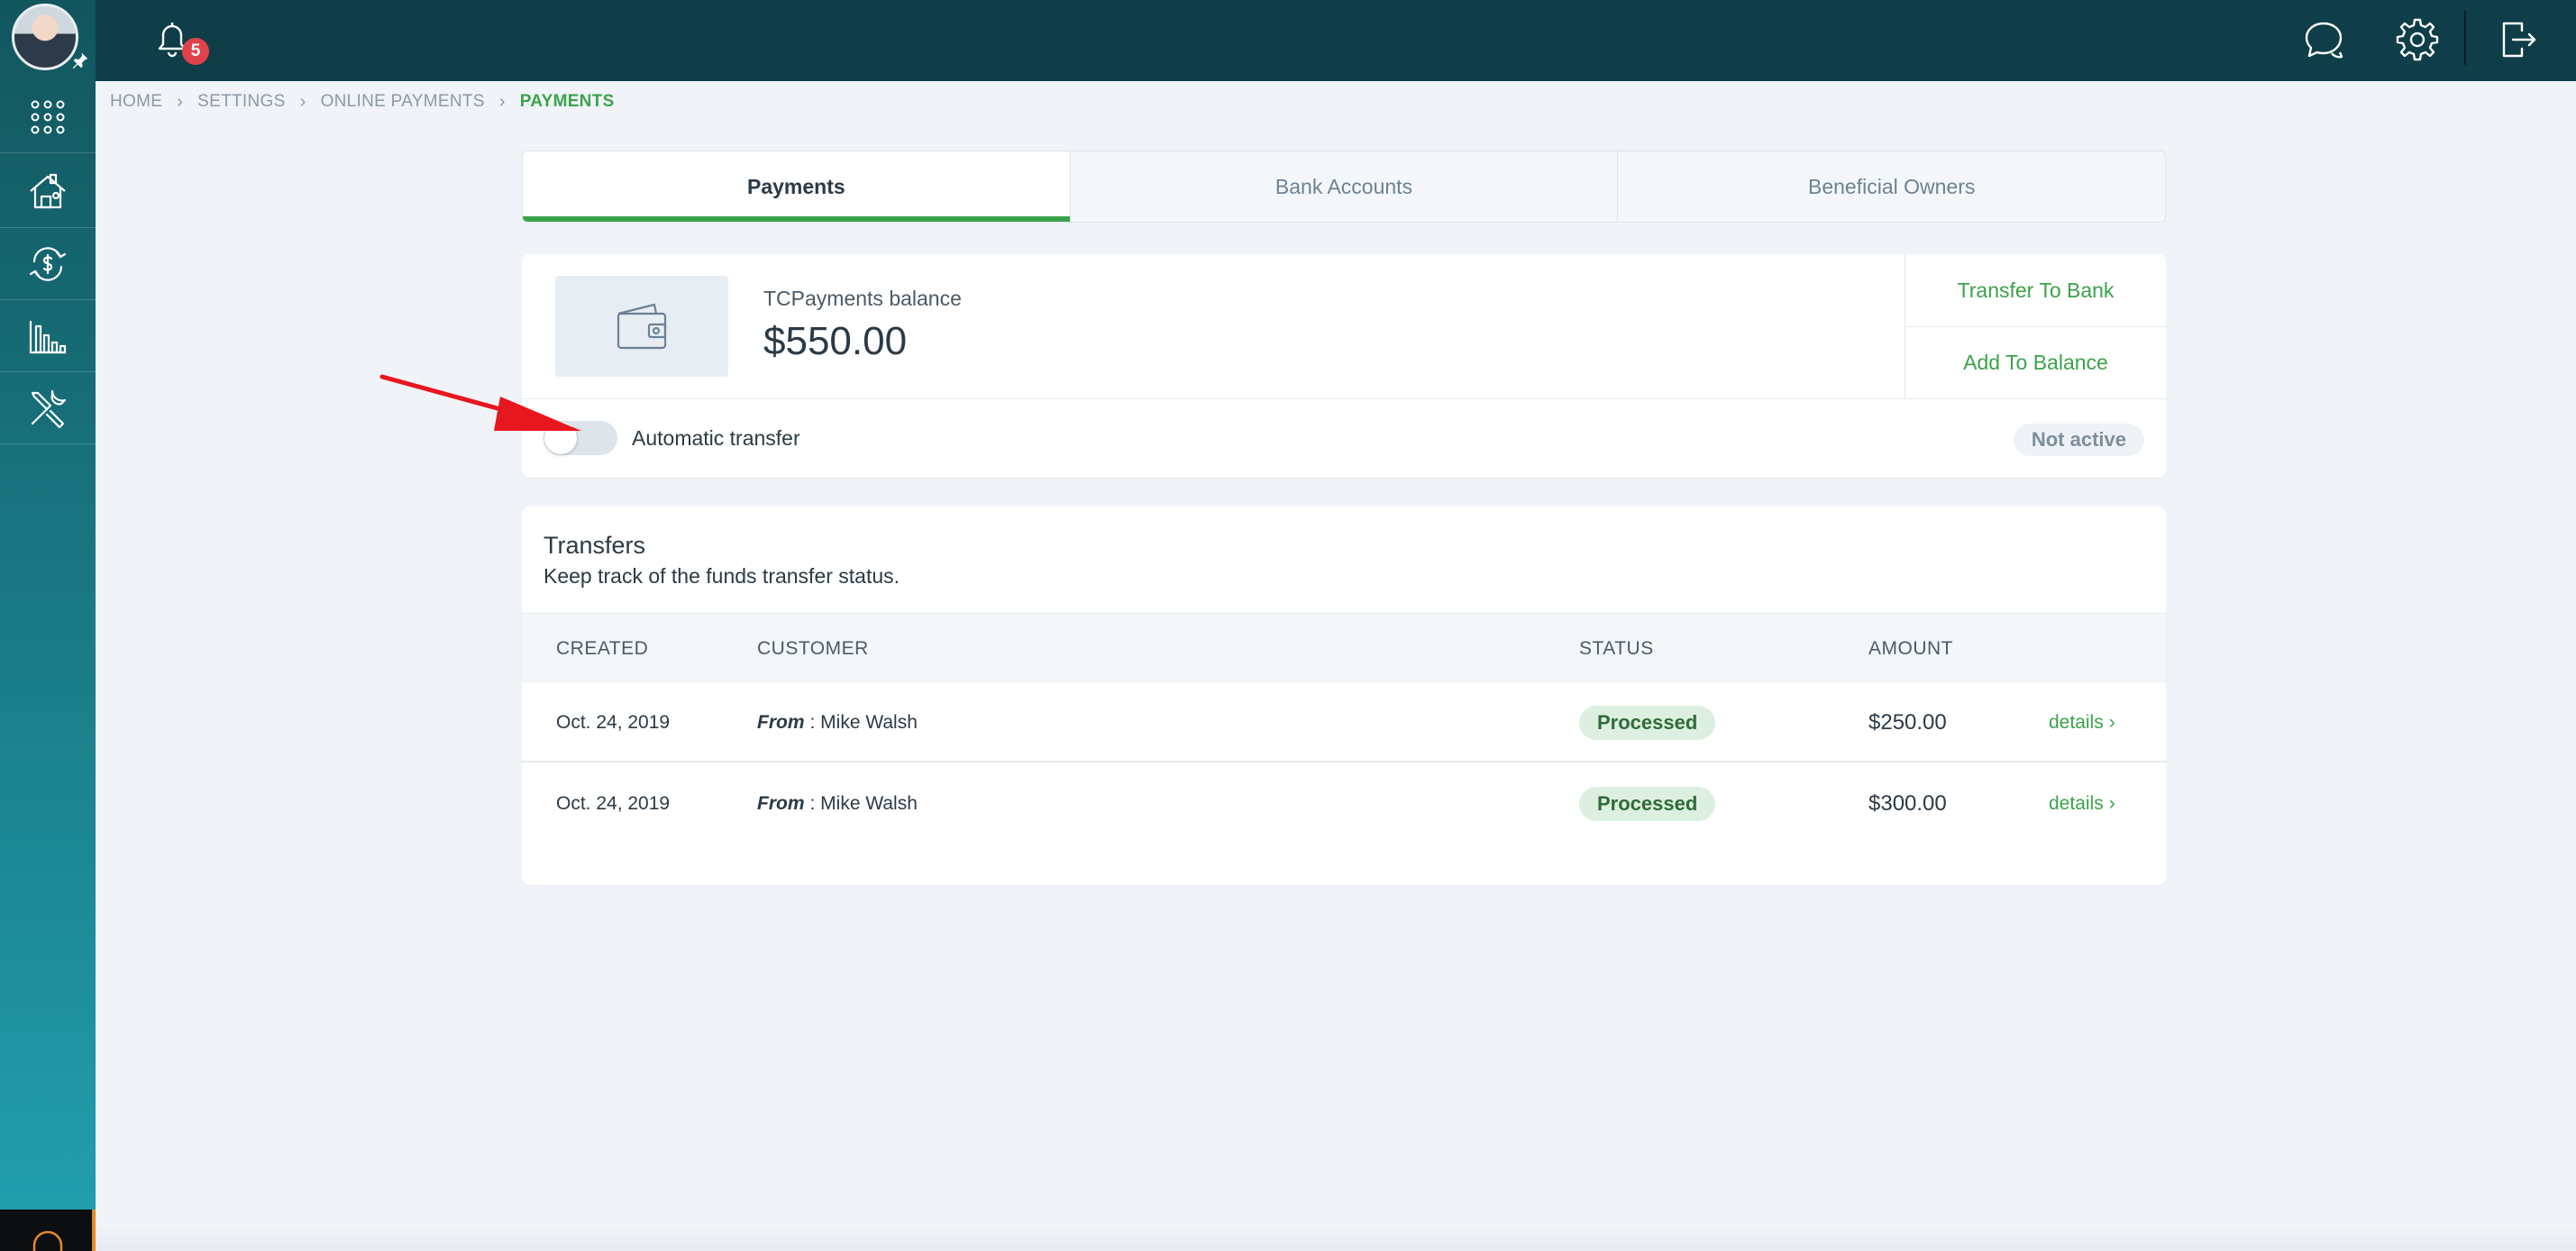 The image size is (2576, 1251). Describe the element at coordinates (716, 438) in the screenshot. I see `automatic-transfer-label: Automatic transfer` at that location.